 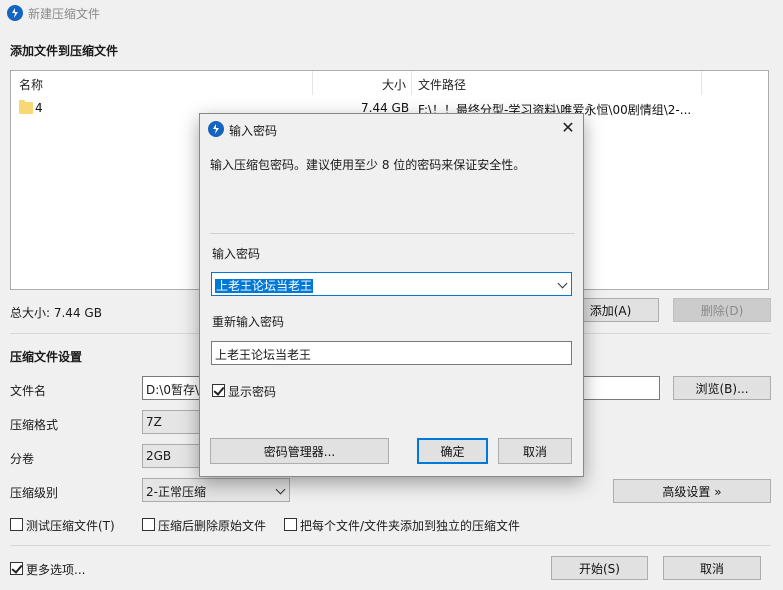 I want to click on delete-after-label: 压缩后删除原始文件, so click(x=212, y=525).